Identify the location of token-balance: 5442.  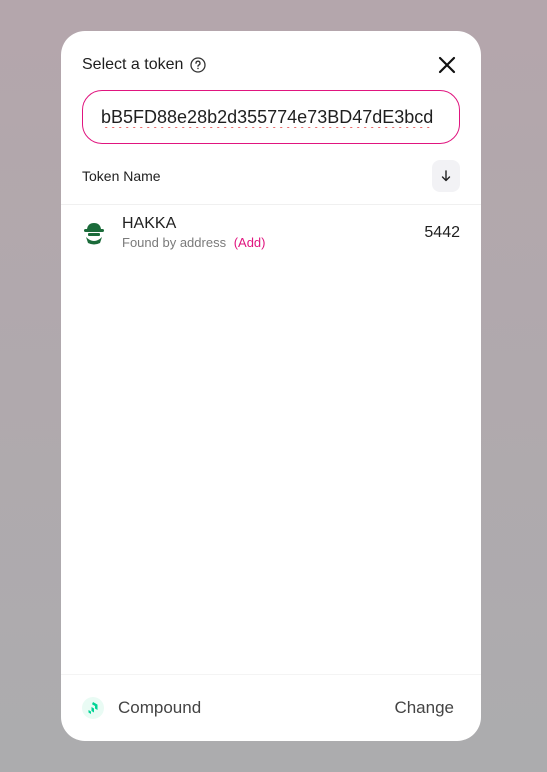
(442, 232).